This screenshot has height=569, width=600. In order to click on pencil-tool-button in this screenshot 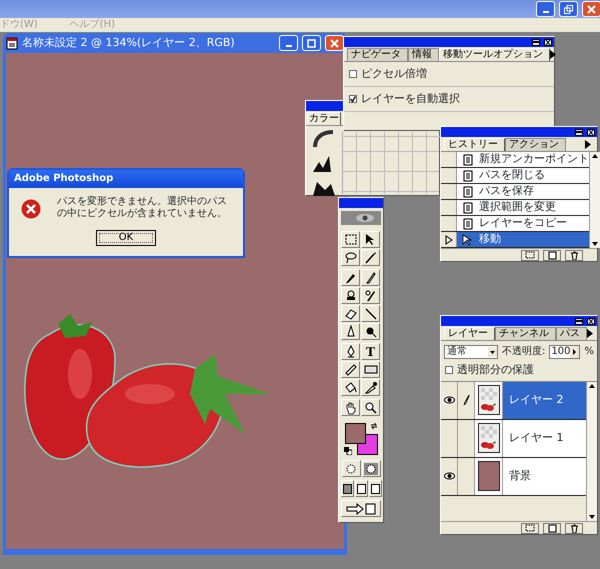, I will do `click(370, 313)`.